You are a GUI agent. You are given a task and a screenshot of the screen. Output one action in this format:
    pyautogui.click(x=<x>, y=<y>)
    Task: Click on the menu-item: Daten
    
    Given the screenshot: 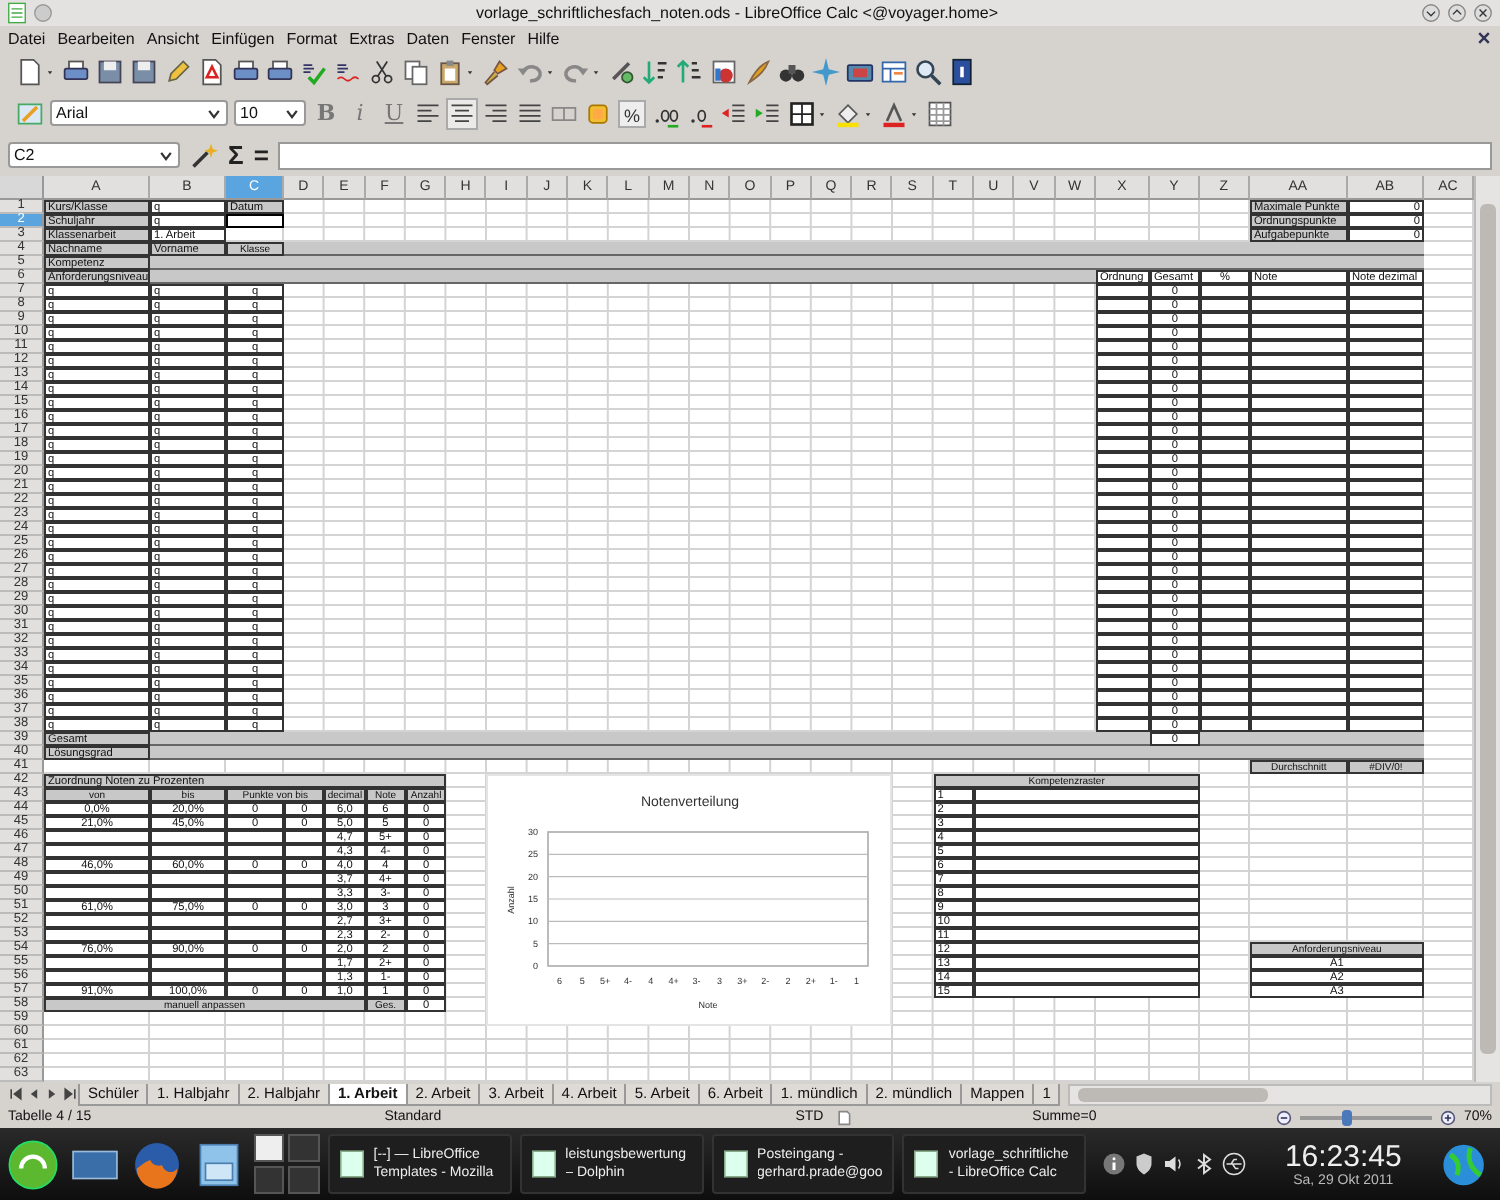 What is the action you would take?
    pyautogui.click(x=428, y=38)
    